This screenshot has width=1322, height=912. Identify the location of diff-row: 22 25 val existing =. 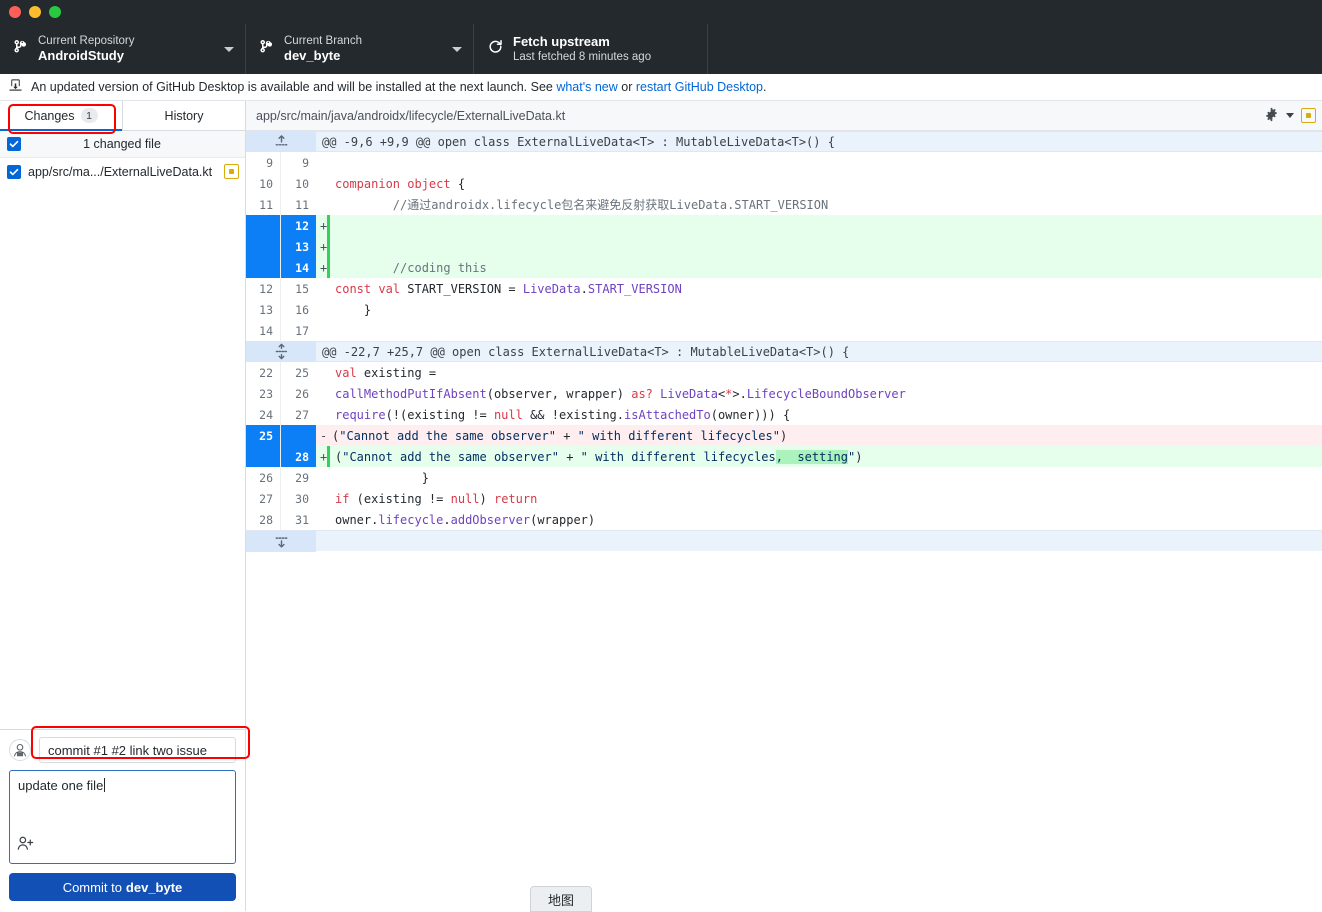
(784, 372).